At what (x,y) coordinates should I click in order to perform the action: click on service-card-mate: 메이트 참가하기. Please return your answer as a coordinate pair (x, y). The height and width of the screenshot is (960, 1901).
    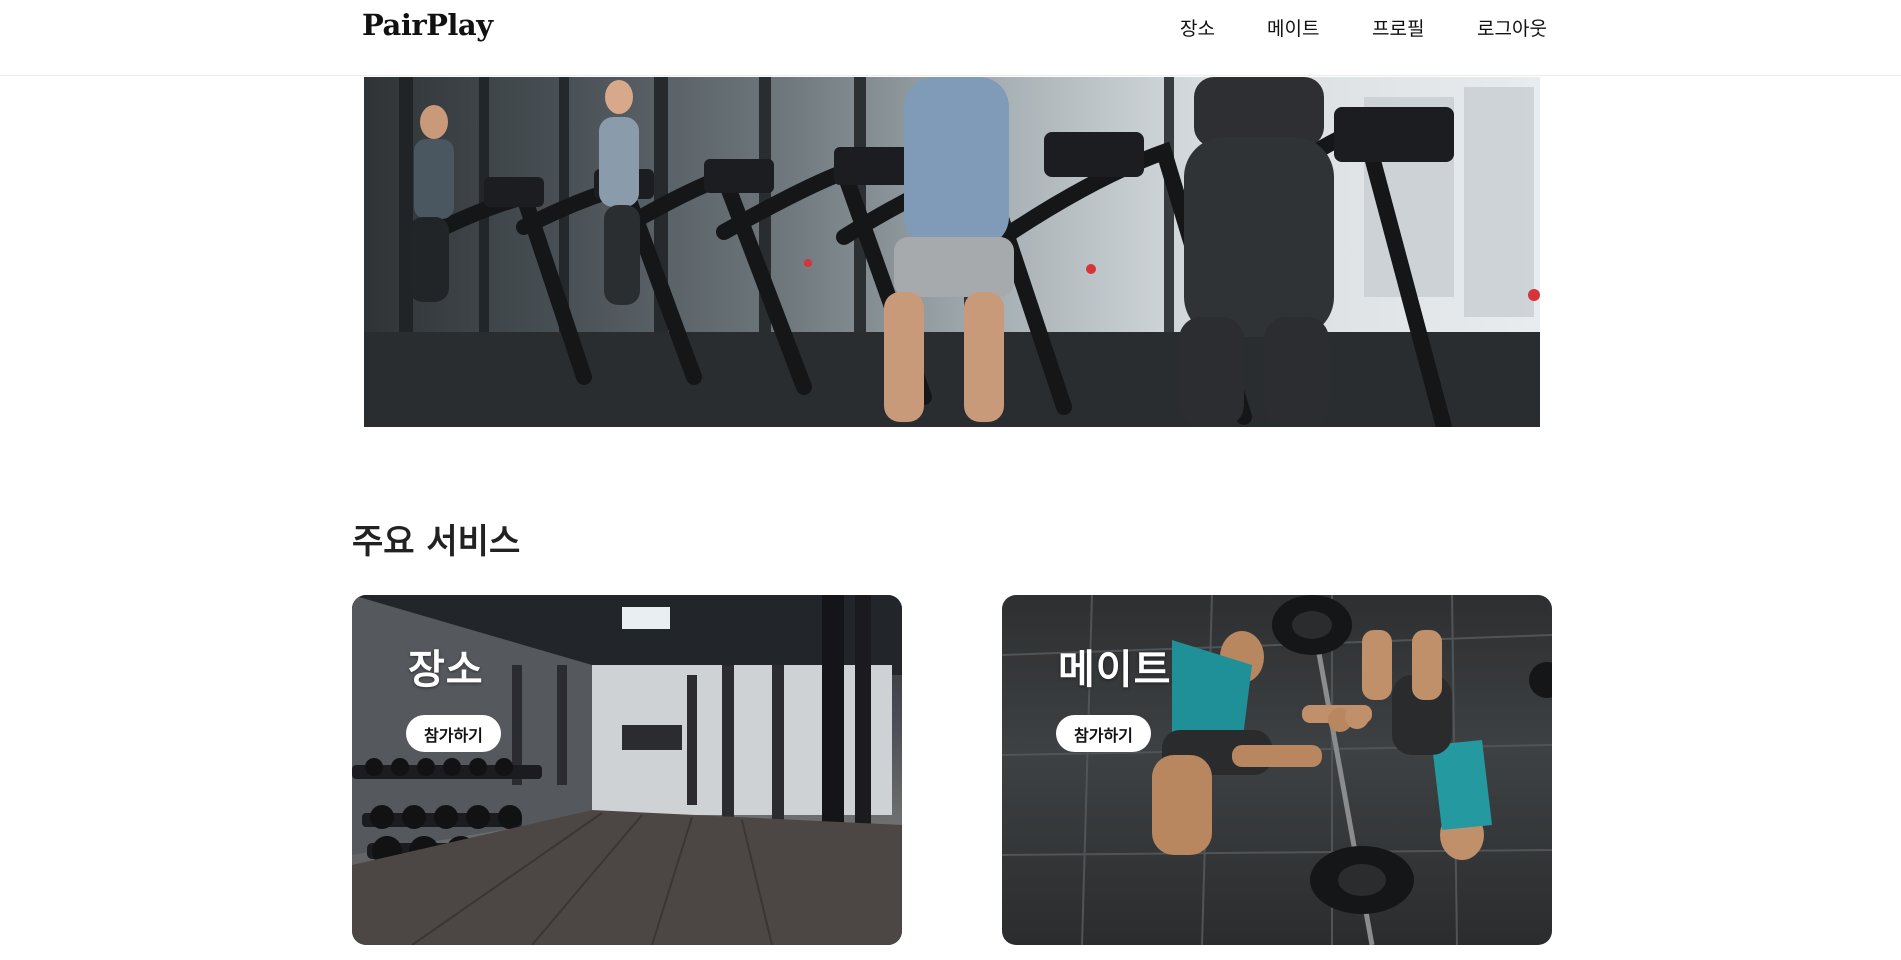
    Looking at the image, I should click on (1277, 770).